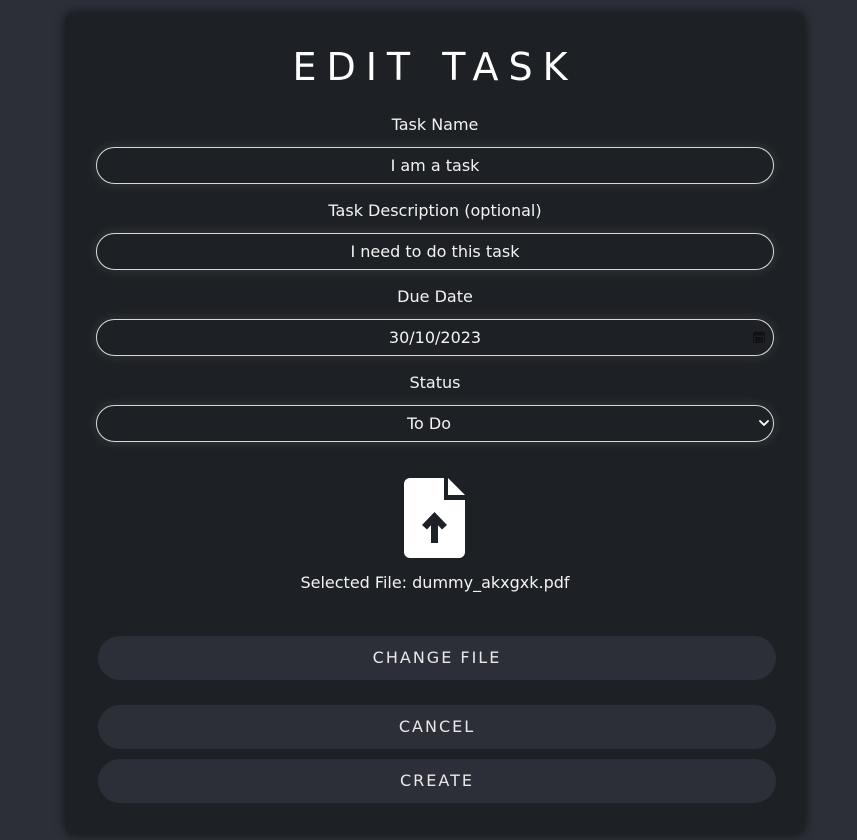 The height and width of the screenshot is (840, 857). Describe the element at coordinates (764, 423) in the screenshot. I see `chevron-down-icon` at that location.